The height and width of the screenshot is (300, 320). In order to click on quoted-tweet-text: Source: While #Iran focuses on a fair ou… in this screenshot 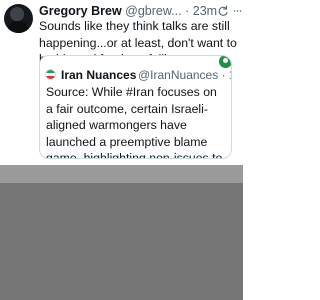, I will do `click(134, 122)`.